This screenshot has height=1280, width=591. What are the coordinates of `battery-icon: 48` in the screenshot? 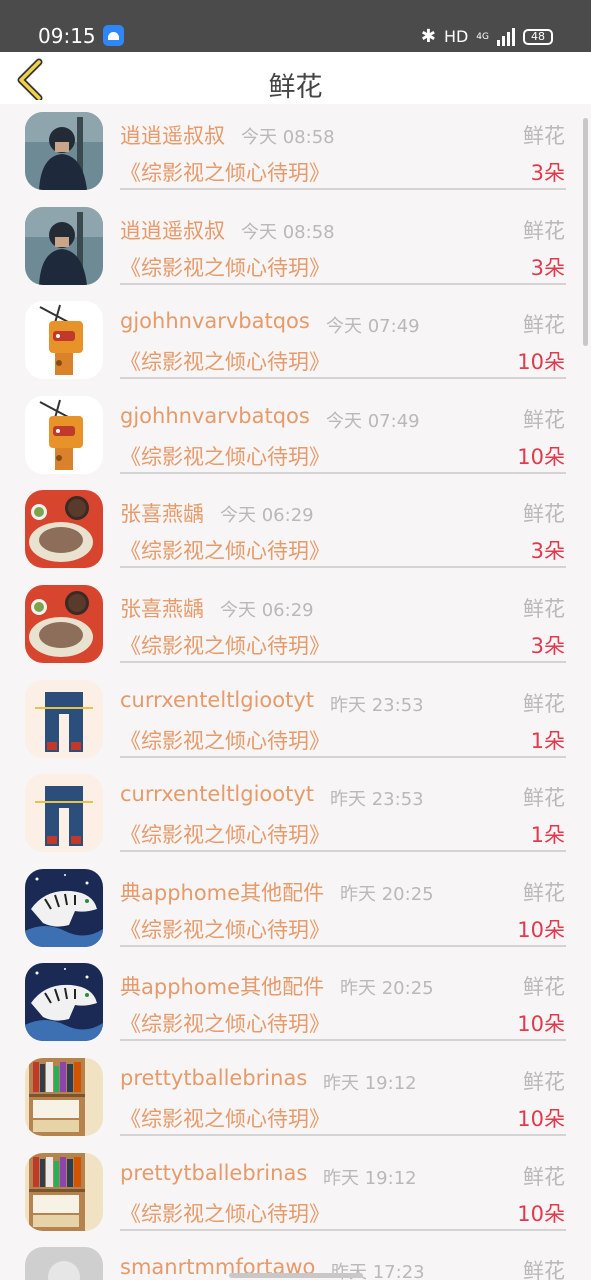 It's located at (538, 36).